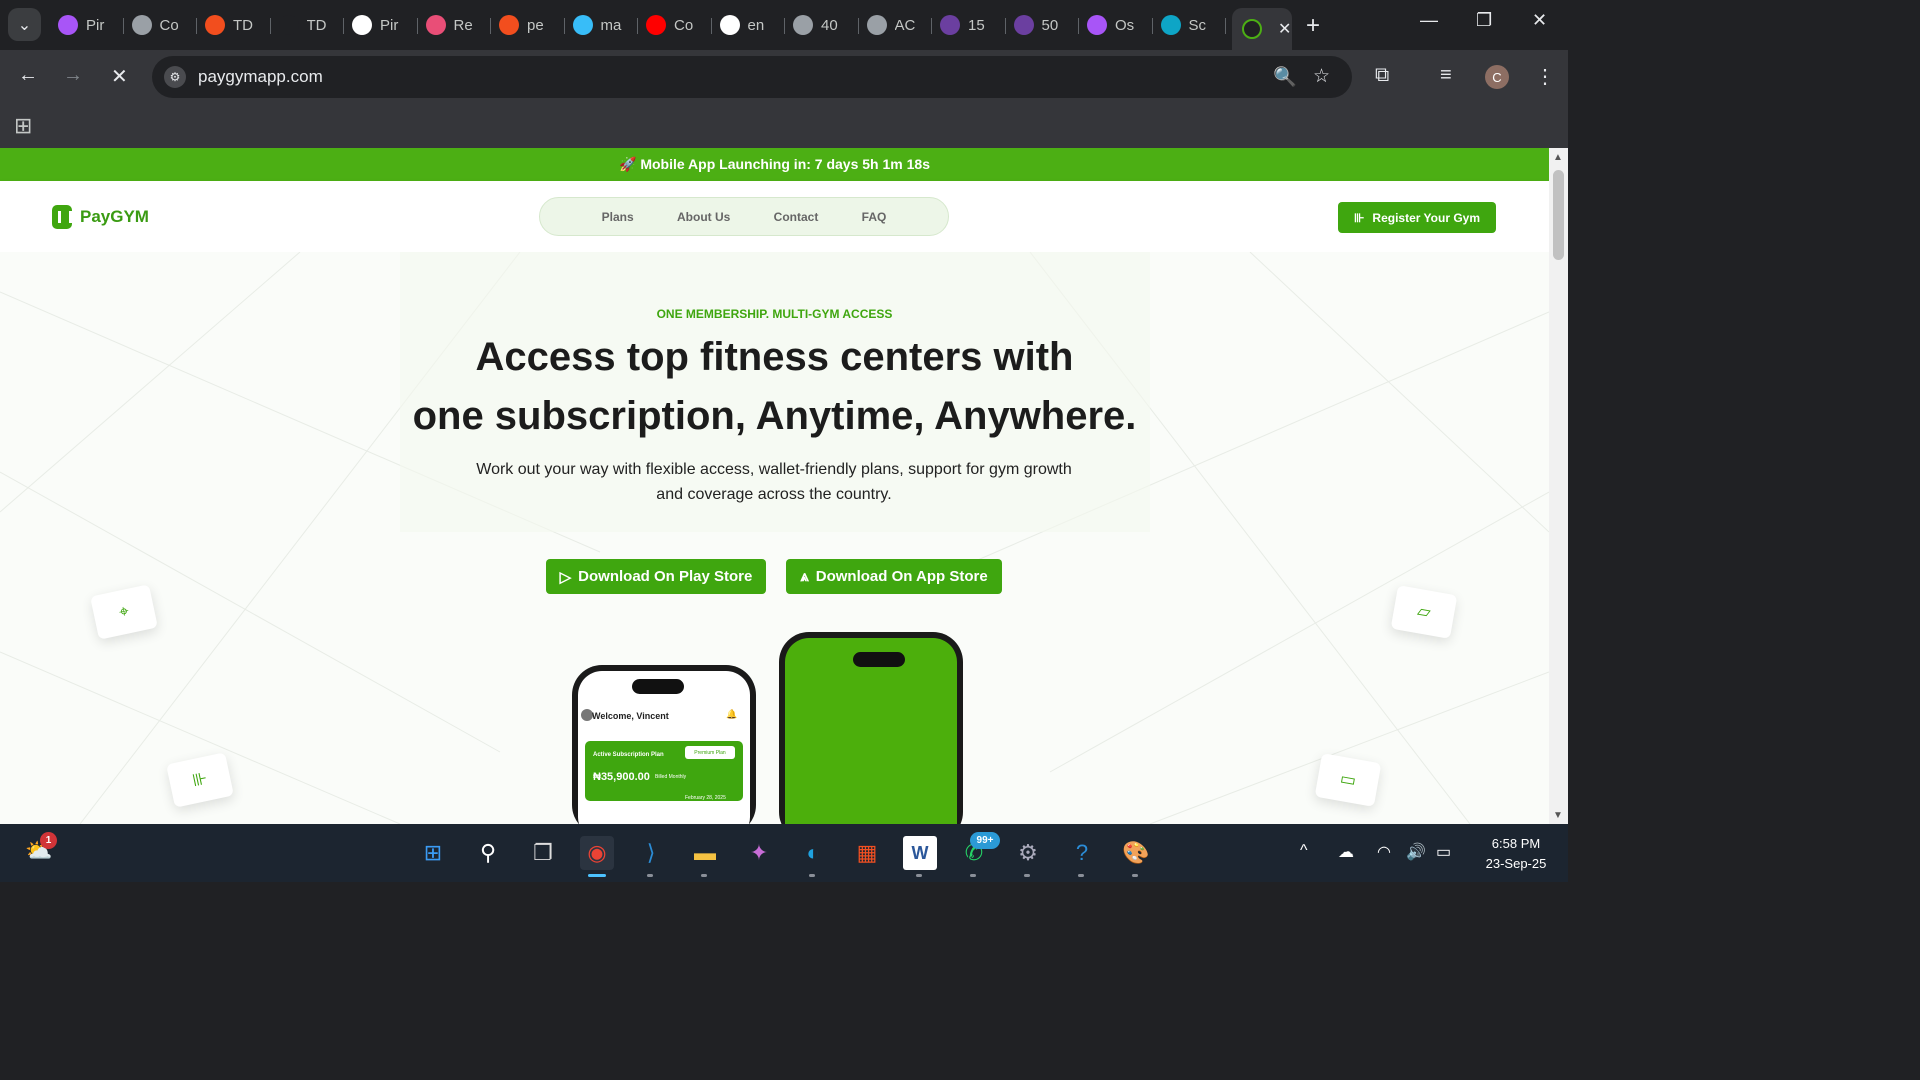 This screenshot has width=1920, height=1080. I want to click on scroll-up-icon: ▲, so click(1558, 157).